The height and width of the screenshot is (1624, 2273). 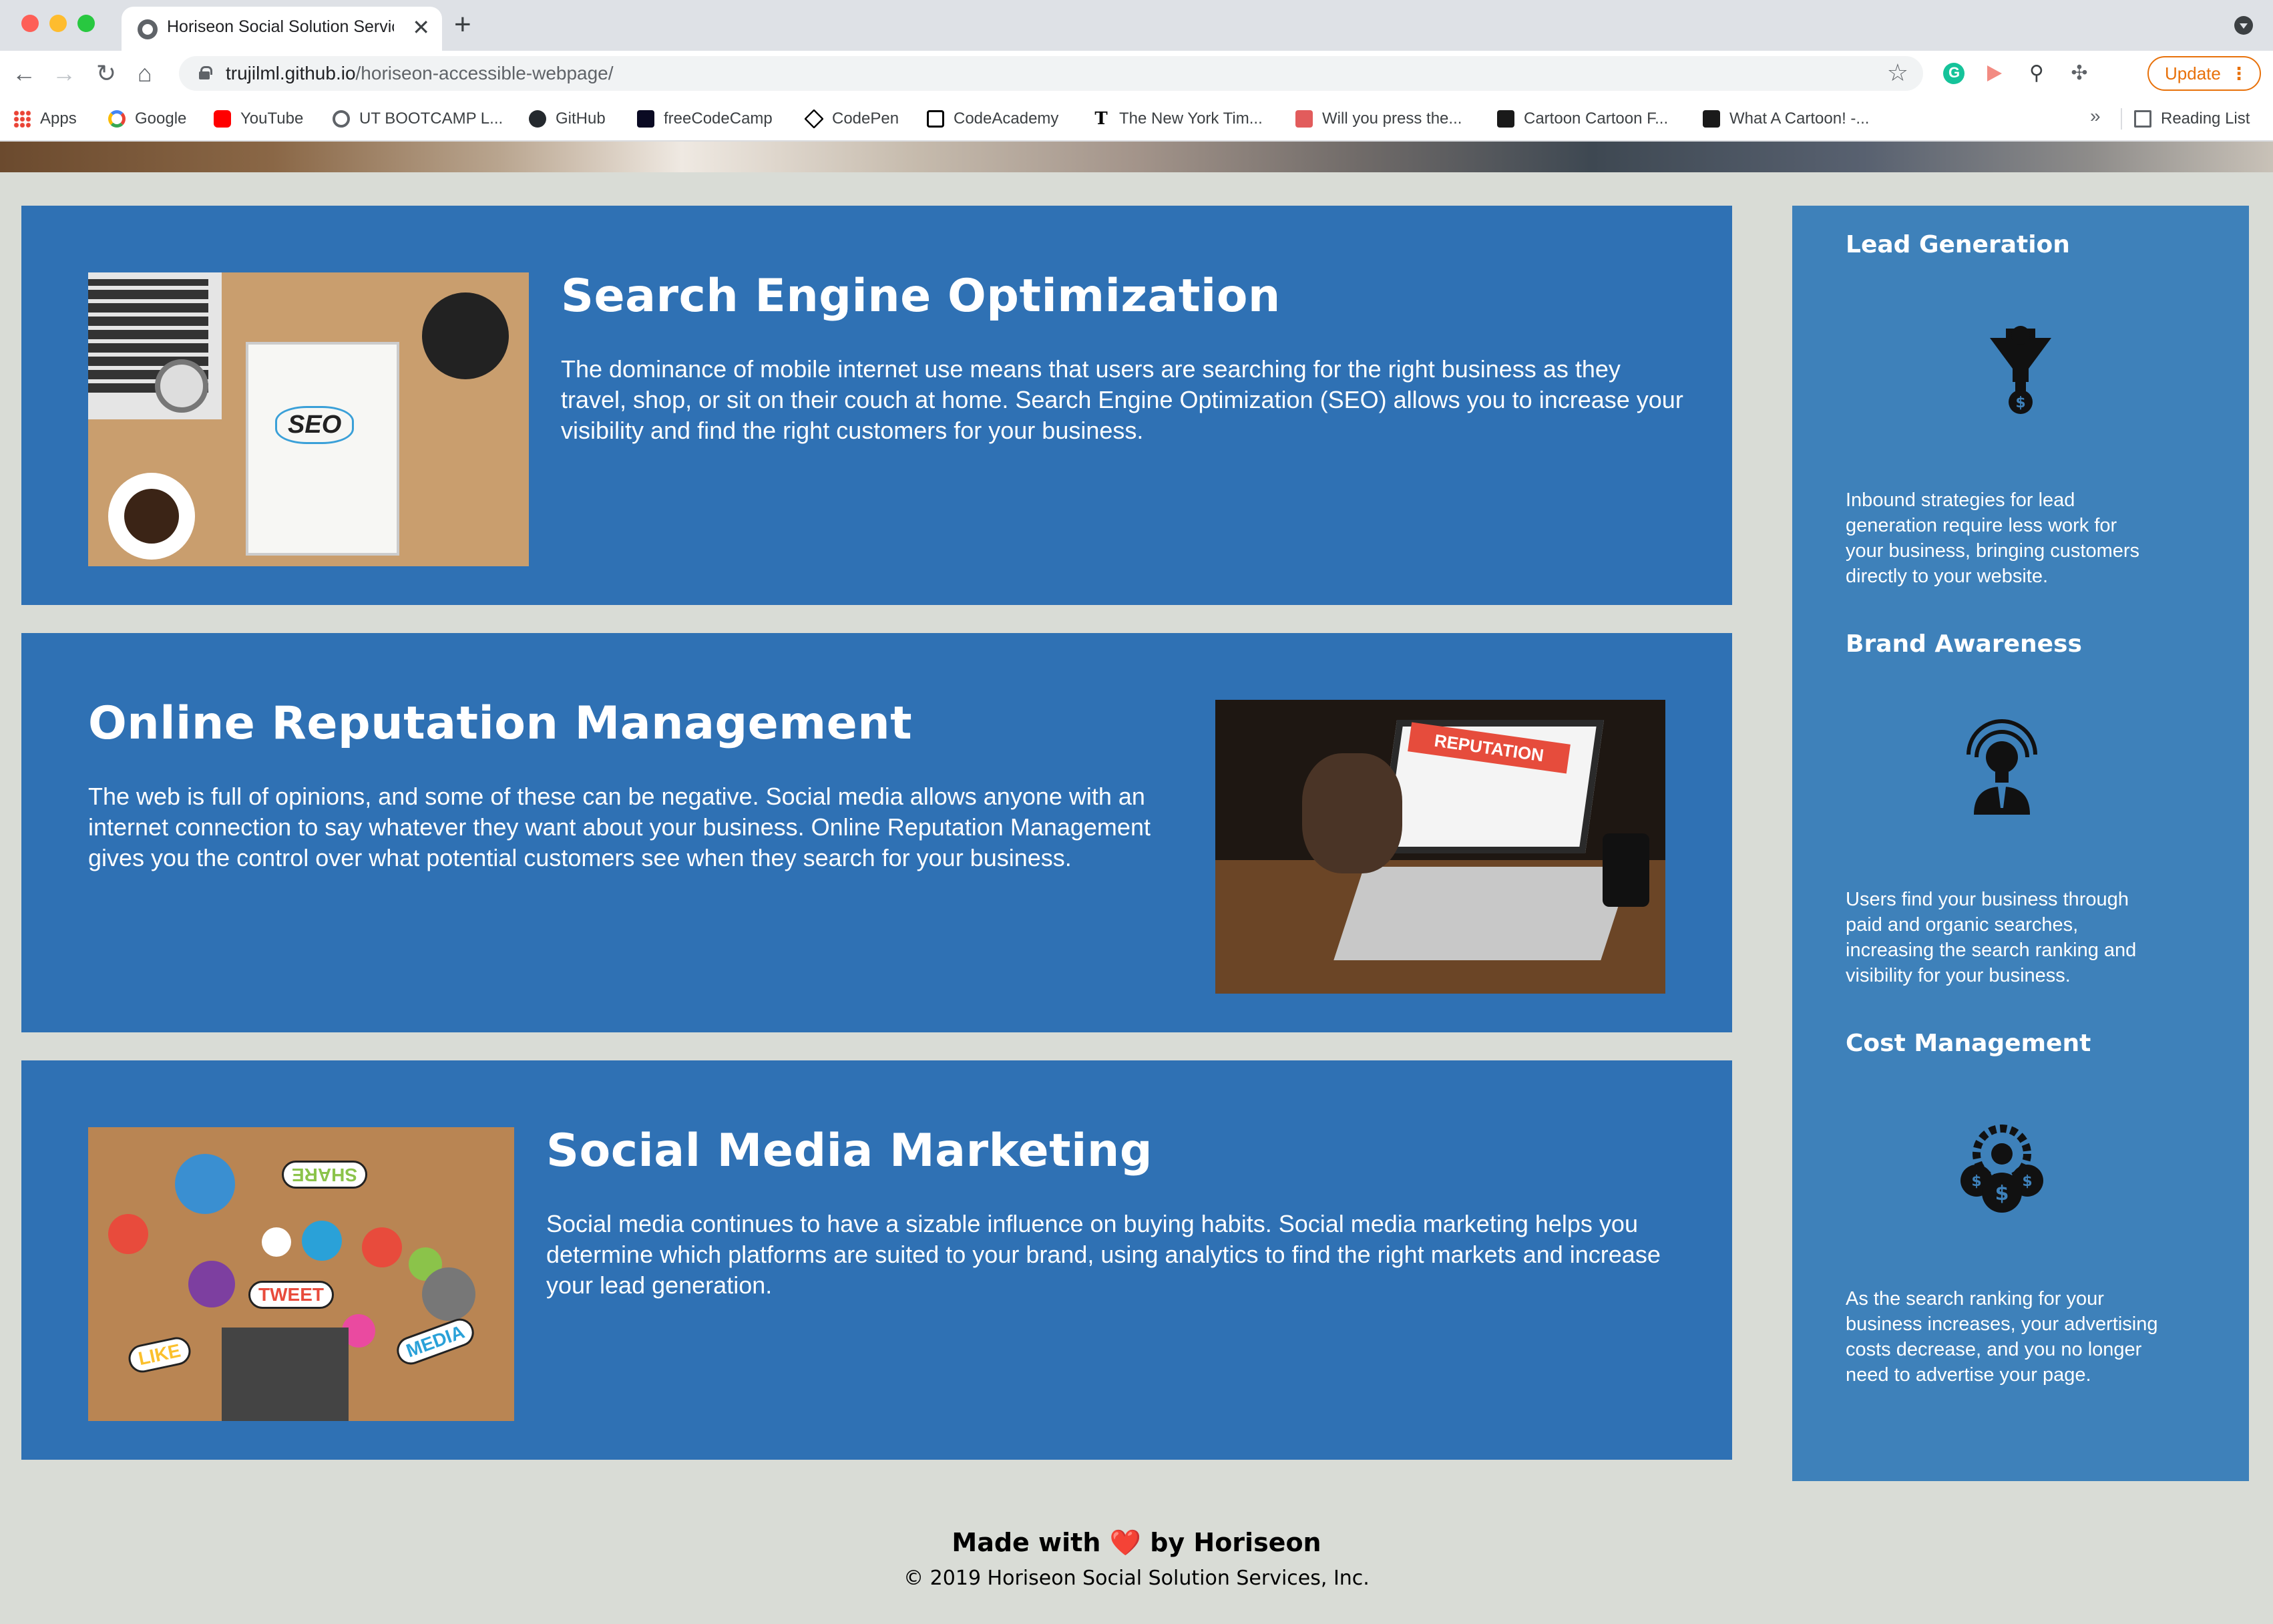 I want to click on bookmark-codeacademy: CodeAcademy, so click(x=992, y=119).